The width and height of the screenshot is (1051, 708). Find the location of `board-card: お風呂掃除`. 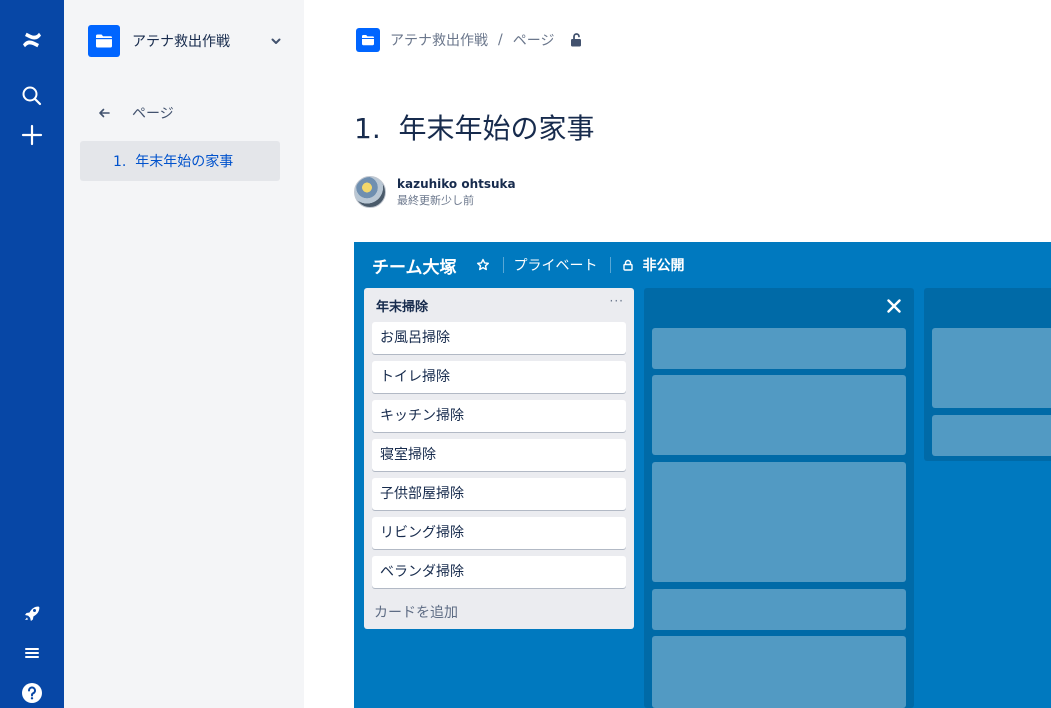

board-card: お風呂掃除 is located at coordinates (499, 338).